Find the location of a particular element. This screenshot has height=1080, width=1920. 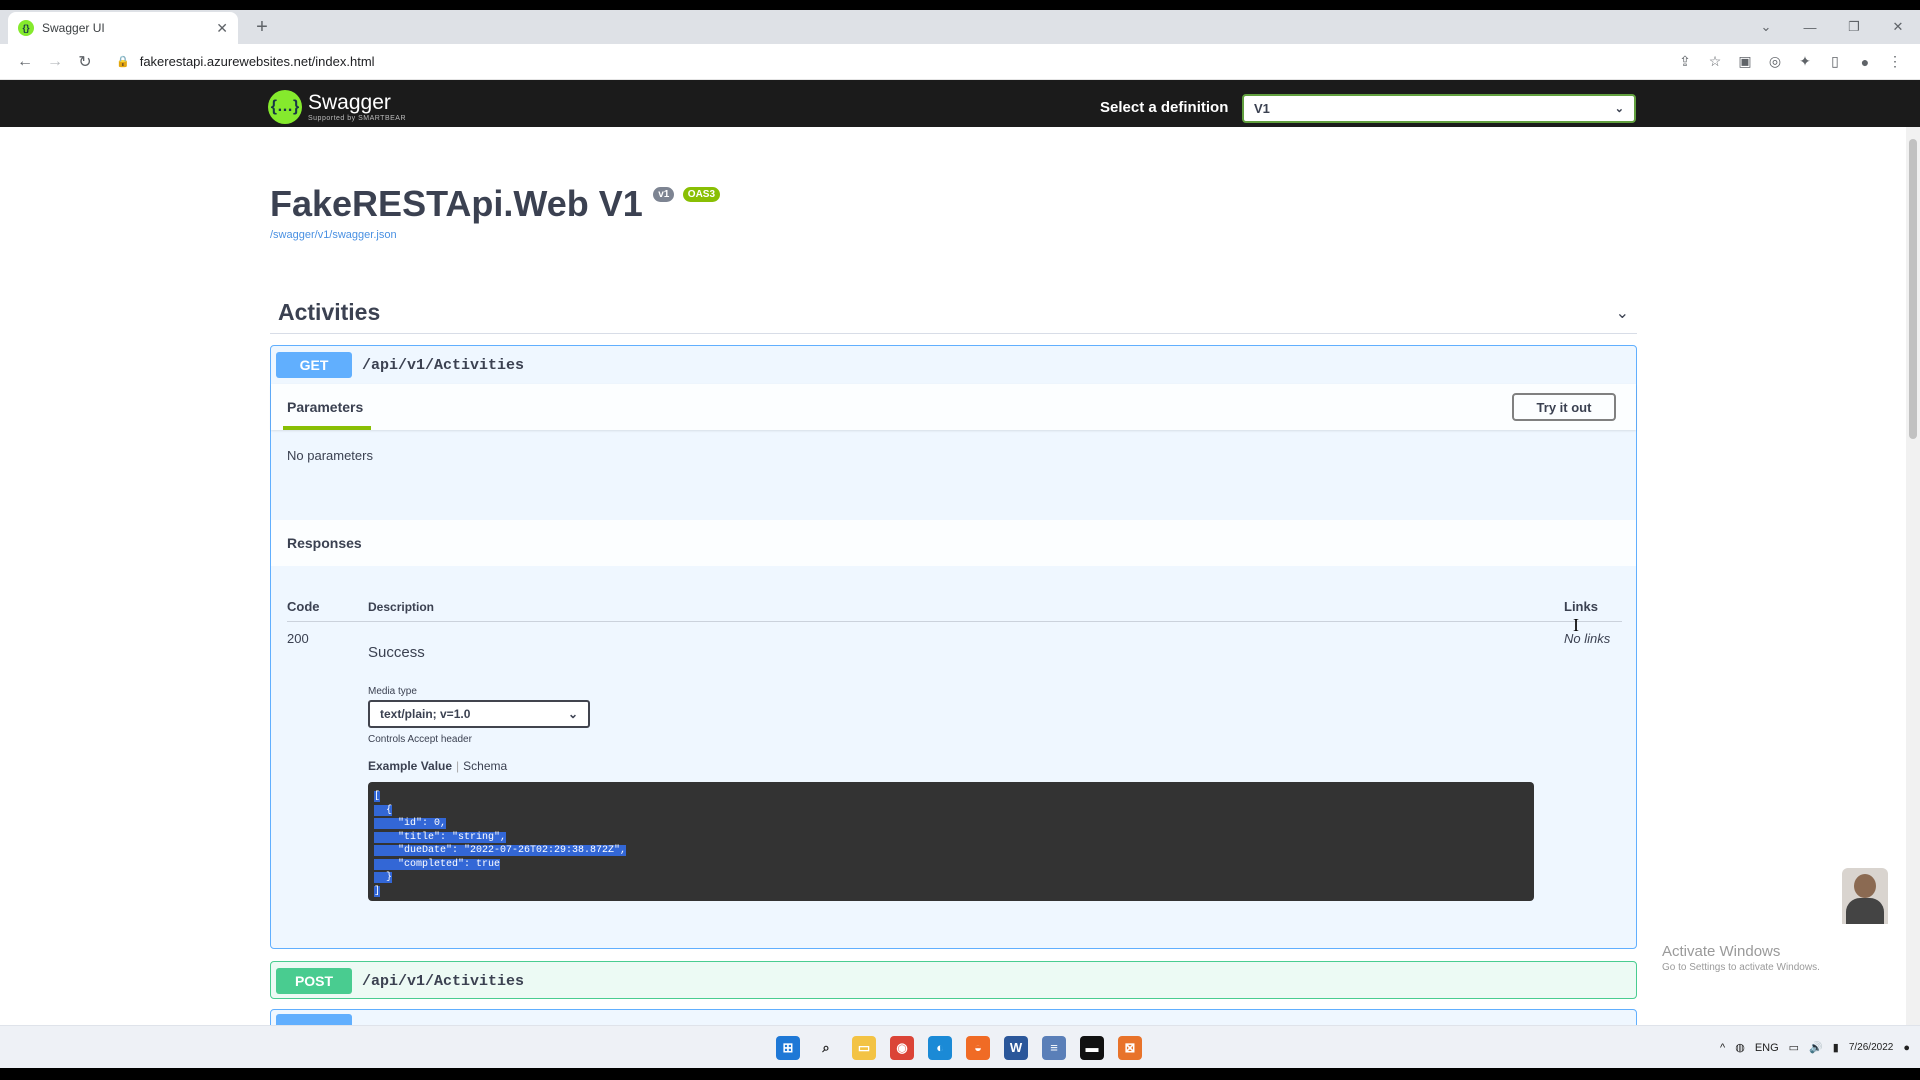

share-icon: ⇪ is located at coordinates (1685, 62).